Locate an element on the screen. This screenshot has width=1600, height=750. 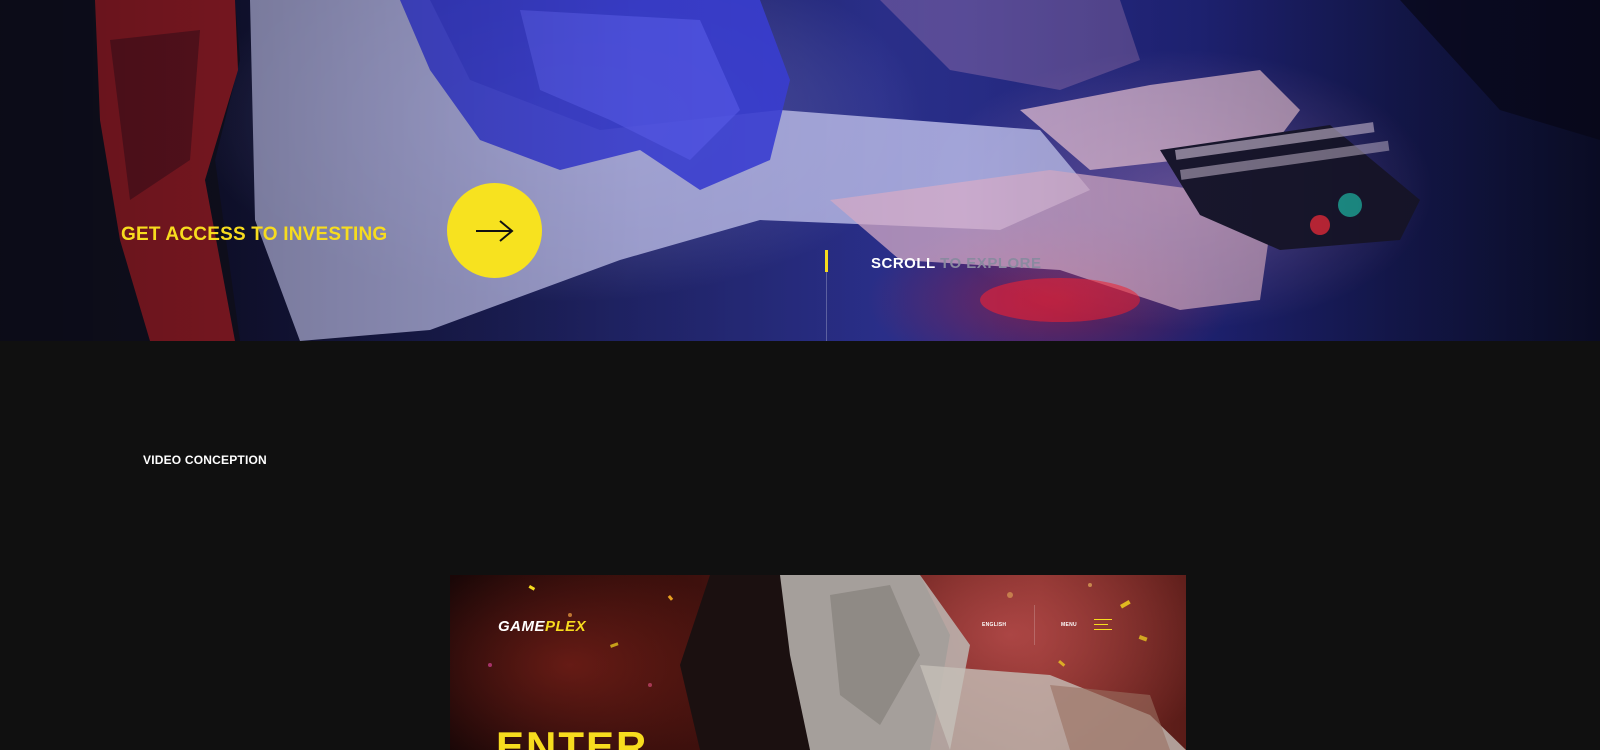
scroll-label: SCROLL is located at coordinates (903, 263).